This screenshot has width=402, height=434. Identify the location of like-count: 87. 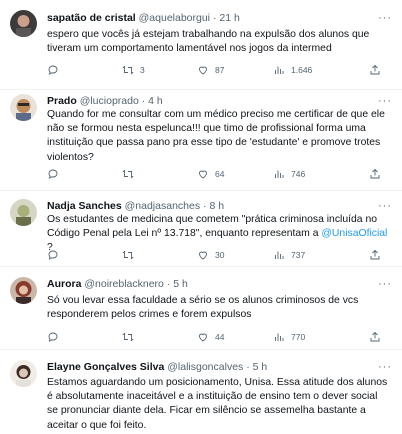
(220, 70).